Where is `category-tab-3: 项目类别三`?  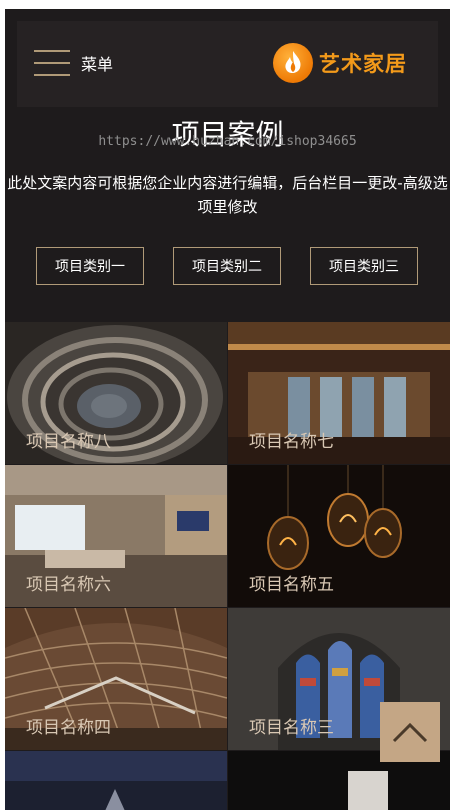
category-tab-3: 项目类别三 is located at coordinates (364, 266).